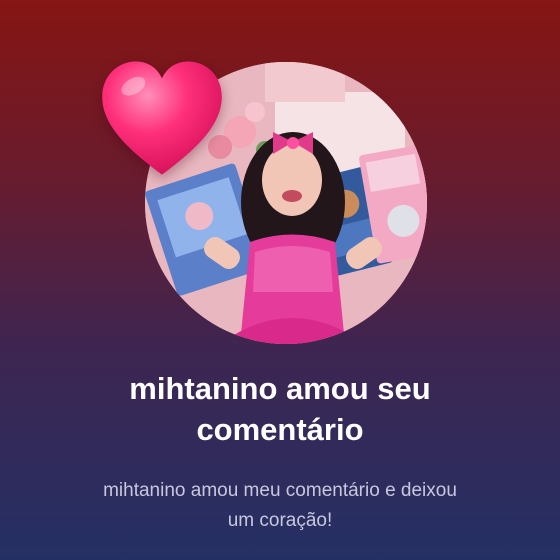 The height and width of the screenshot is (560, 560). I want to click on notification-title: mihtanino amou seu comentário, so click(280, 409).